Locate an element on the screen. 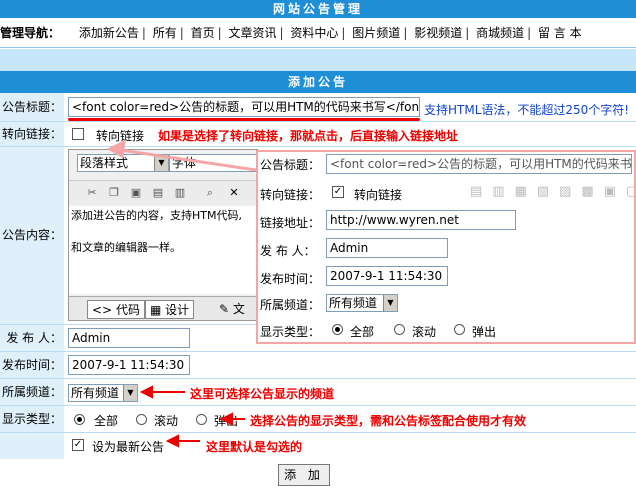  inset-type-label: 显示类型： is located at coordinates (290, 332).